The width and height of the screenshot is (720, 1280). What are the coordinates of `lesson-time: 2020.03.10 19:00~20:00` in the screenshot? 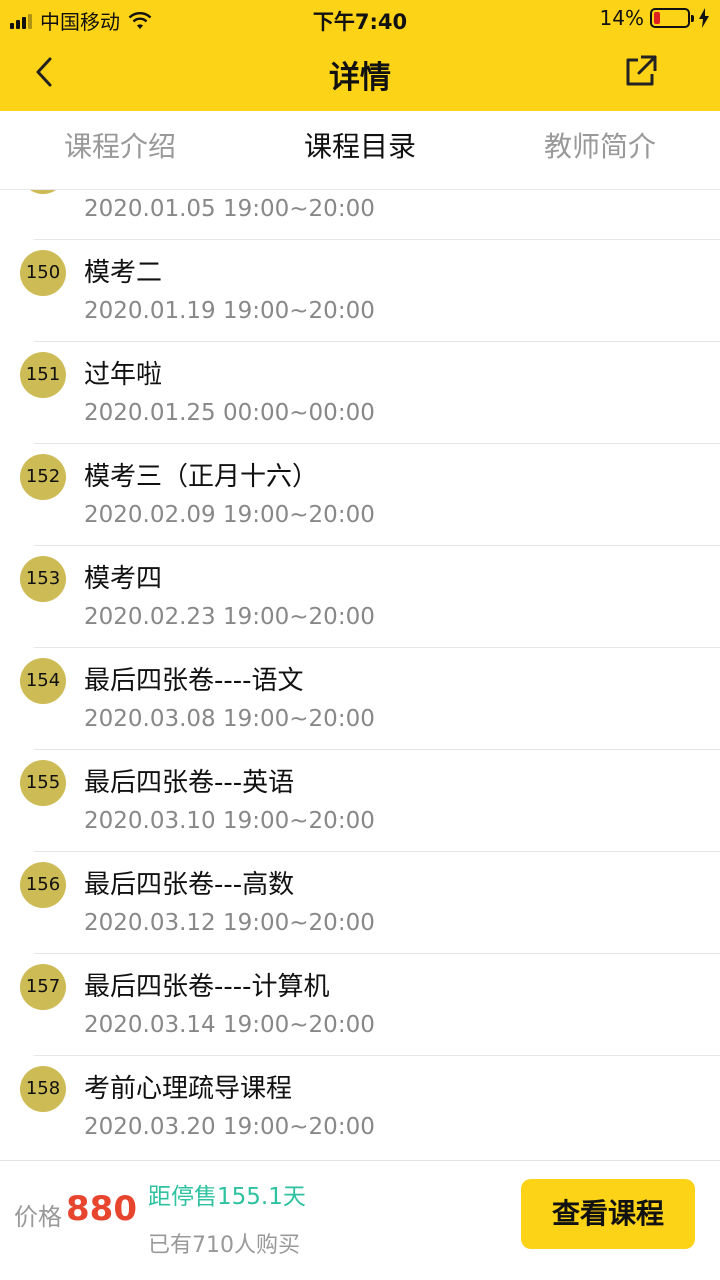 It's located at (229, 821).